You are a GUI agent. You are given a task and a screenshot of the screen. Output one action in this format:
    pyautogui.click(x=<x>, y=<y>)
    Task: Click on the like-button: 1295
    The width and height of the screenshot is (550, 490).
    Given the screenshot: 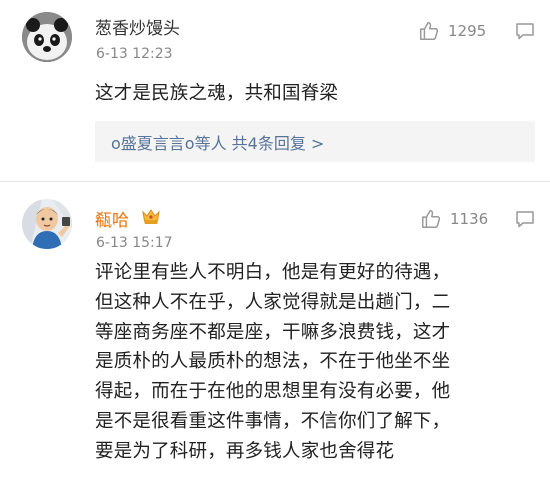 What is the action you would take?
    pyautogui.click(x=452, y=31)
    